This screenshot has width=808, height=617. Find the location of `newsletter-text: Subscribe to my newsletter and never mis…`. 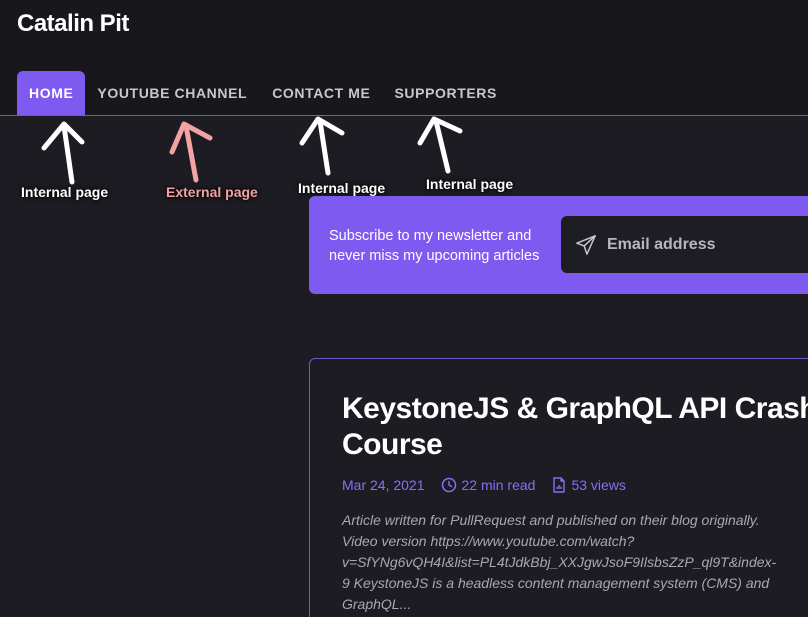

newsletter-text: Subscribe to my newsletter and never mis… is located at coordinates (434, 246).